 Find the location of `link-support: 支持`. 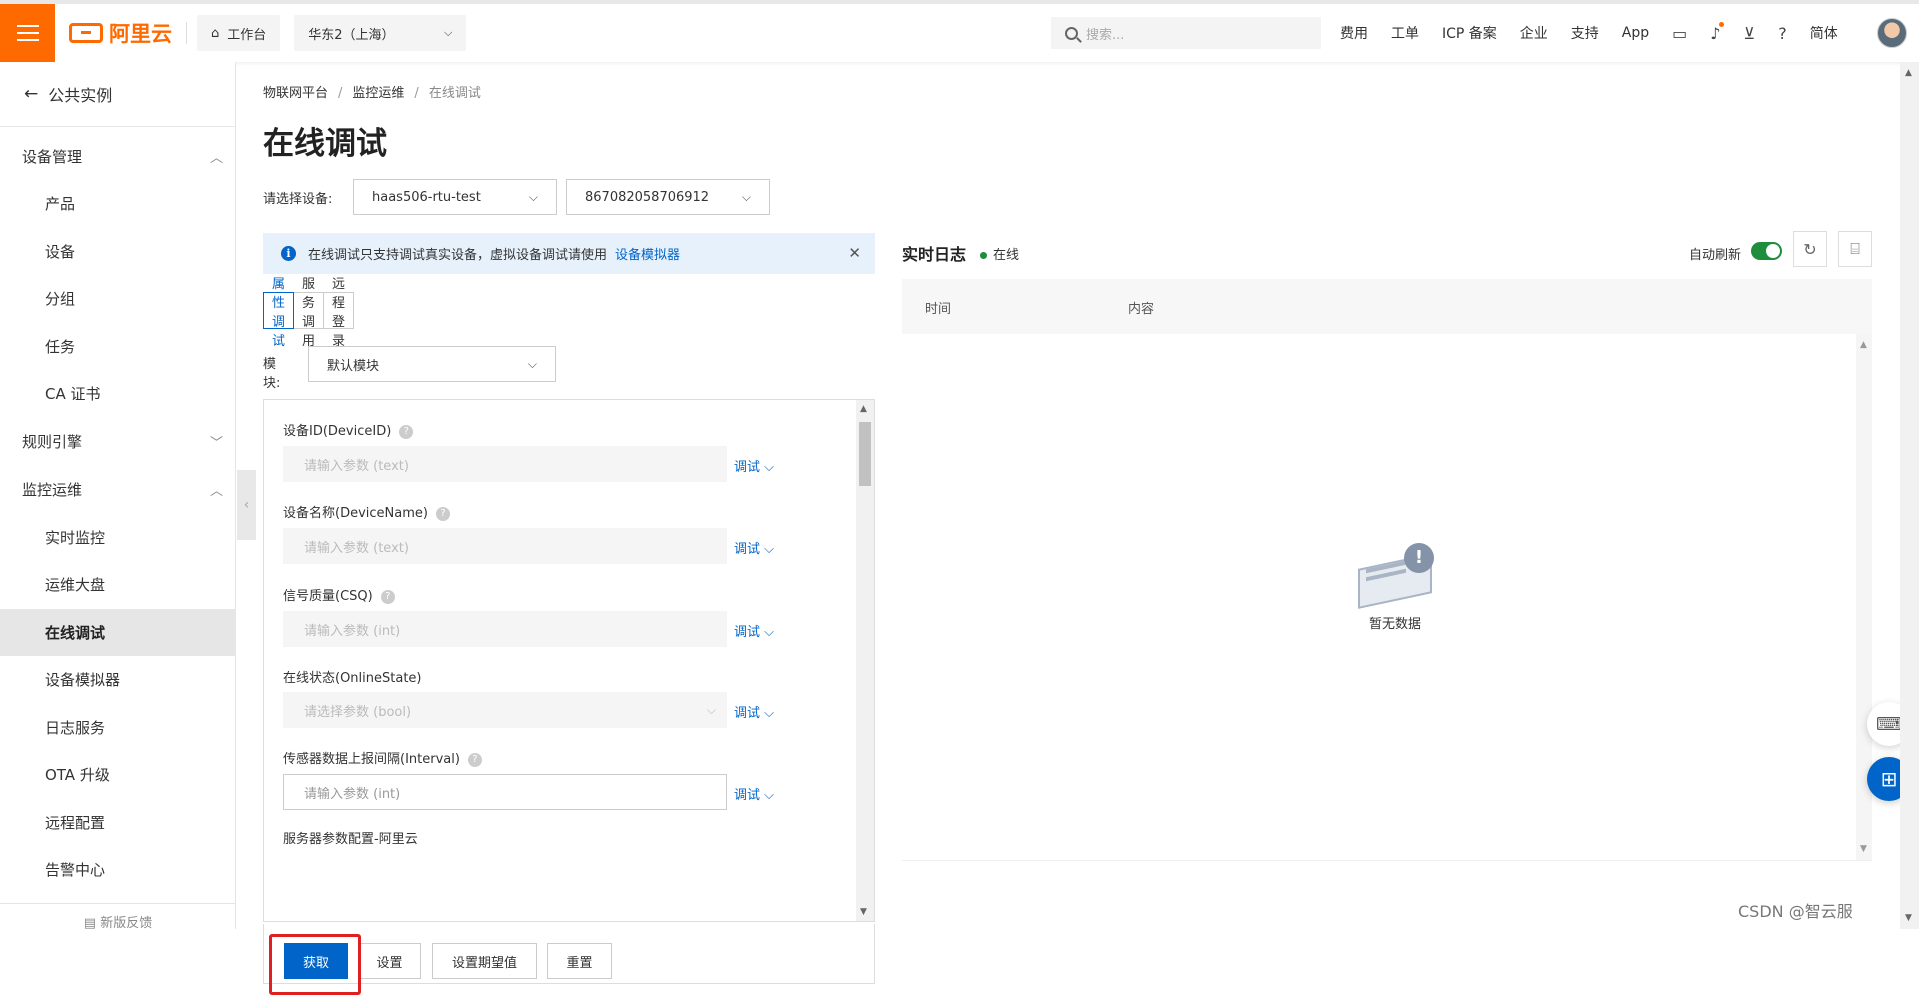

link-support: 支持 is located at coordinates (1585, 33).